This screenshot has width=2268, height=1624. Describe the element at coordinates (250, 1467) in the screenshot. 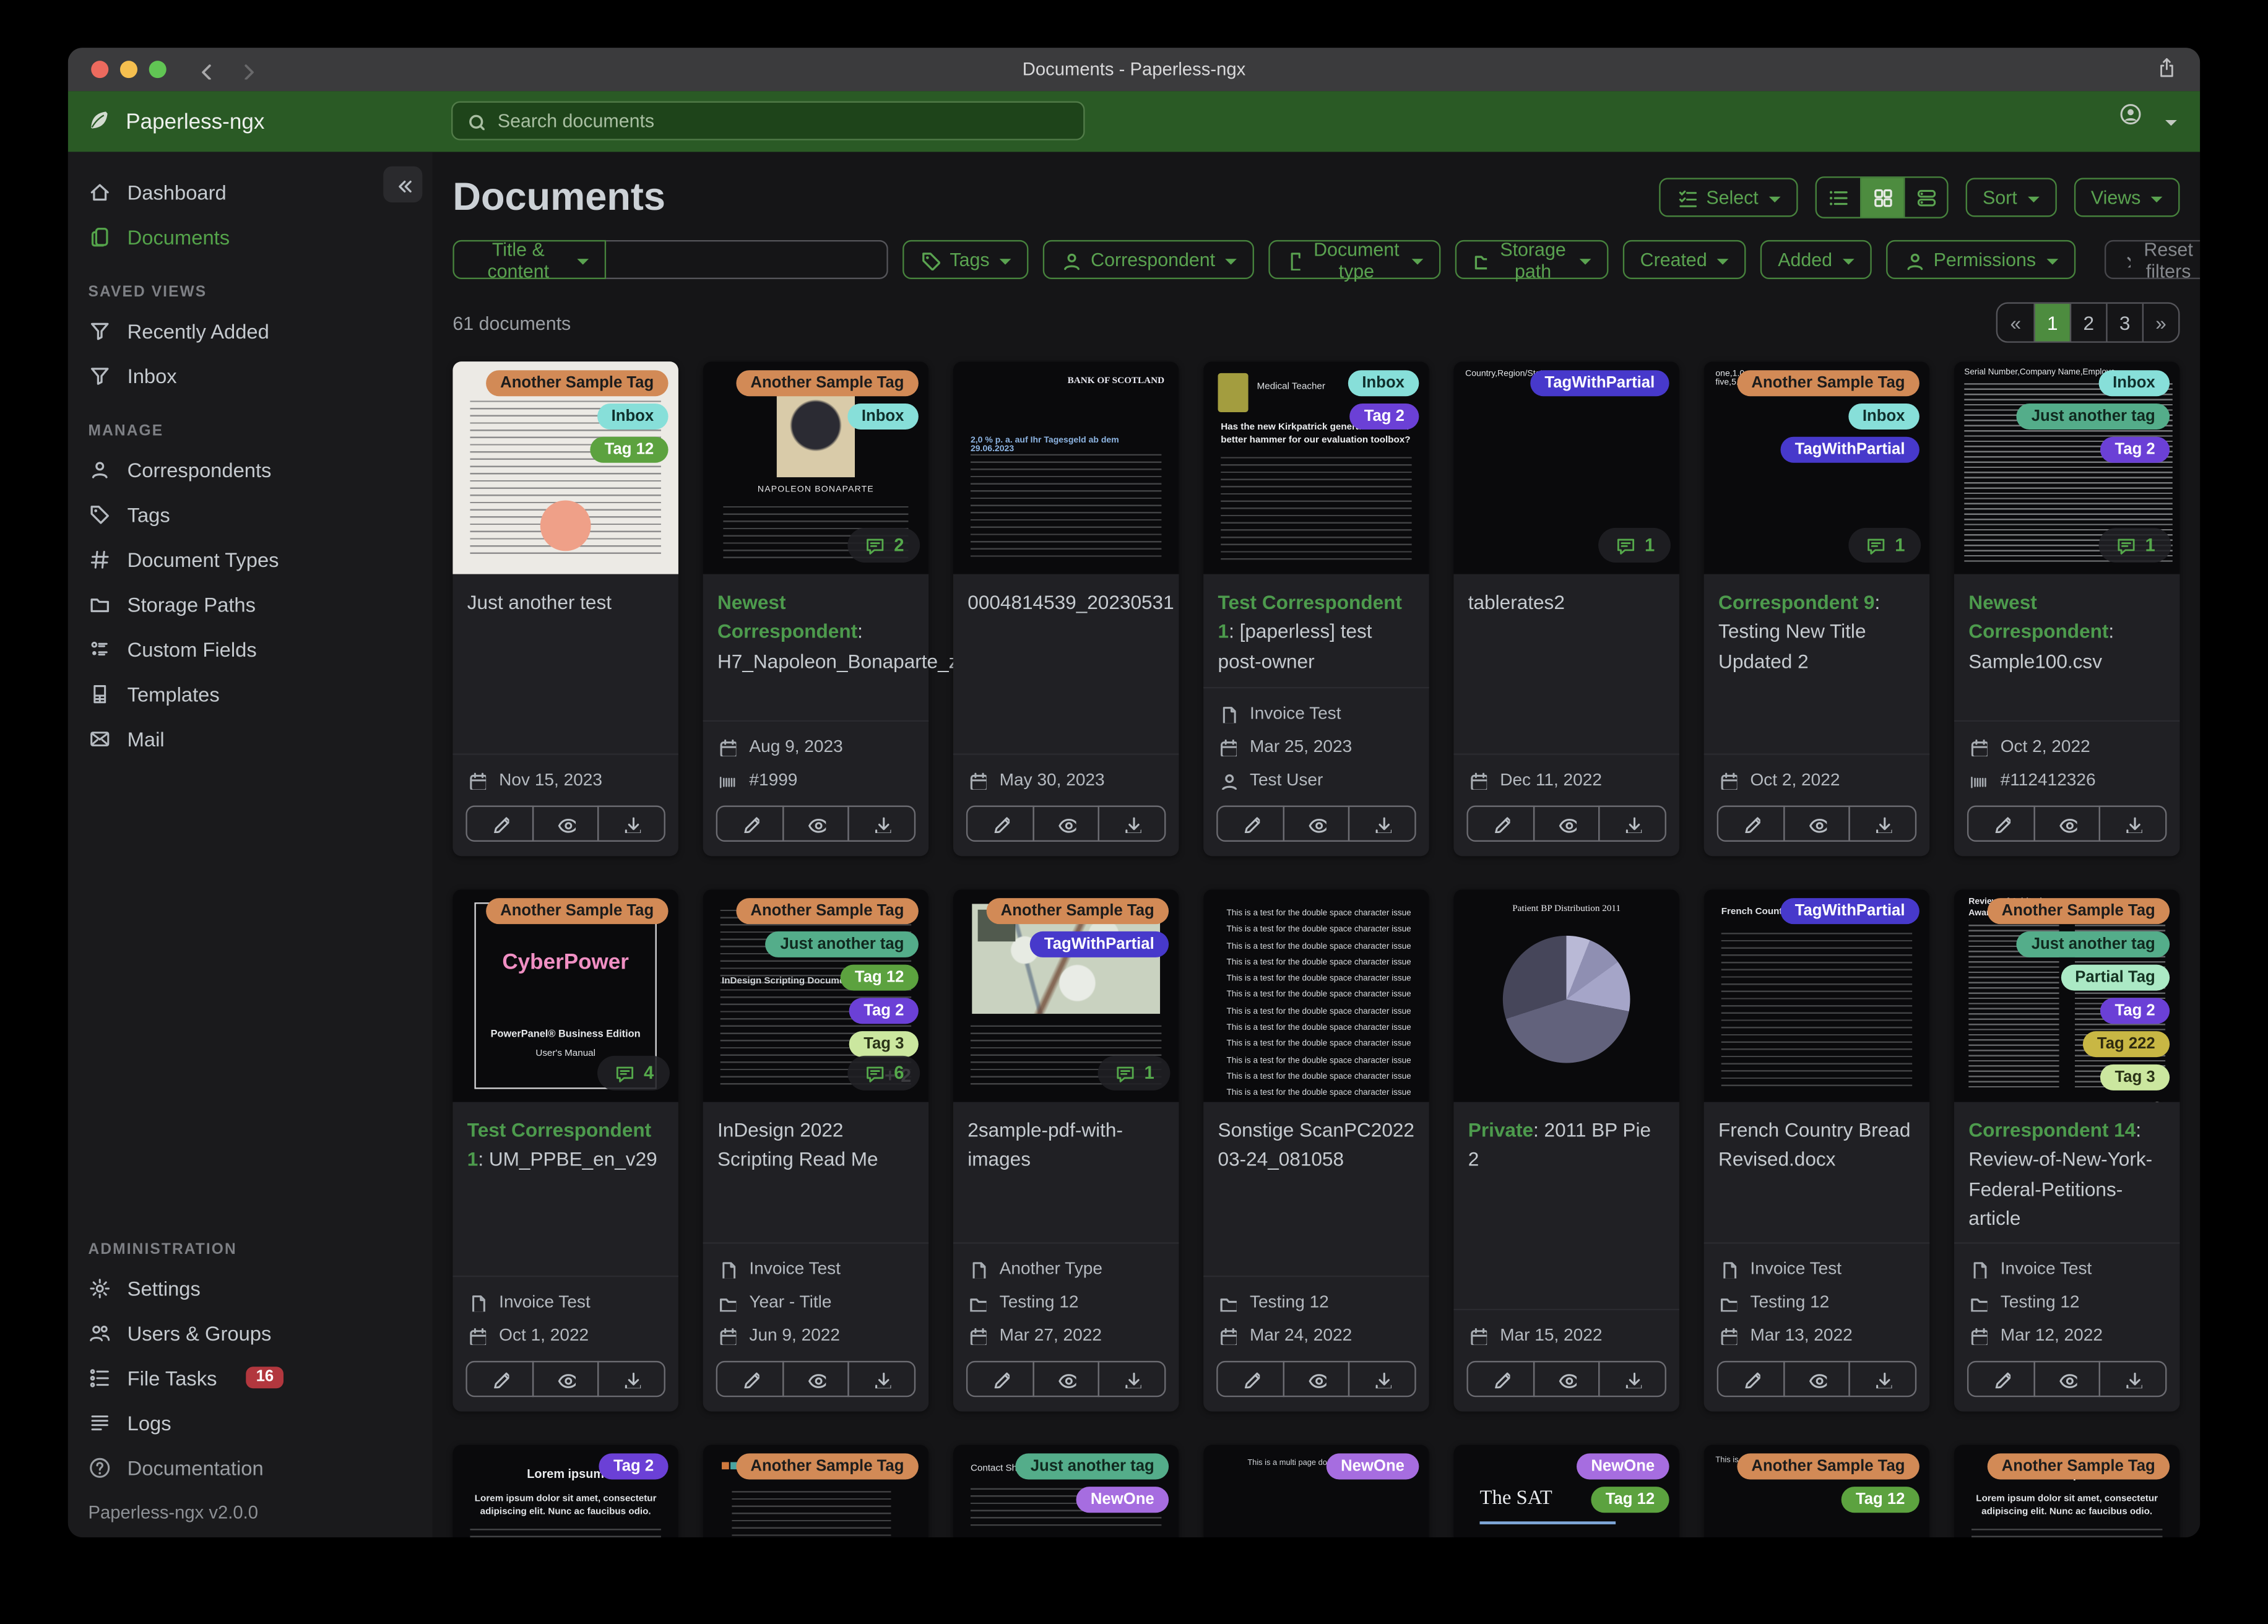

I see `sidebar-item-documentation: Documentation` at that location.